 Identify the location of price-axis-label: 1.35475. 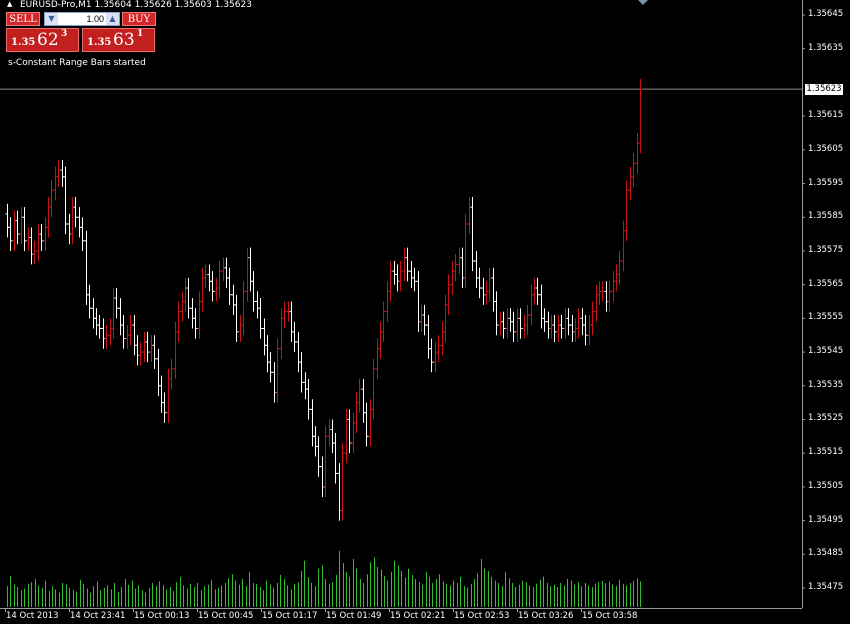
(826, 587).